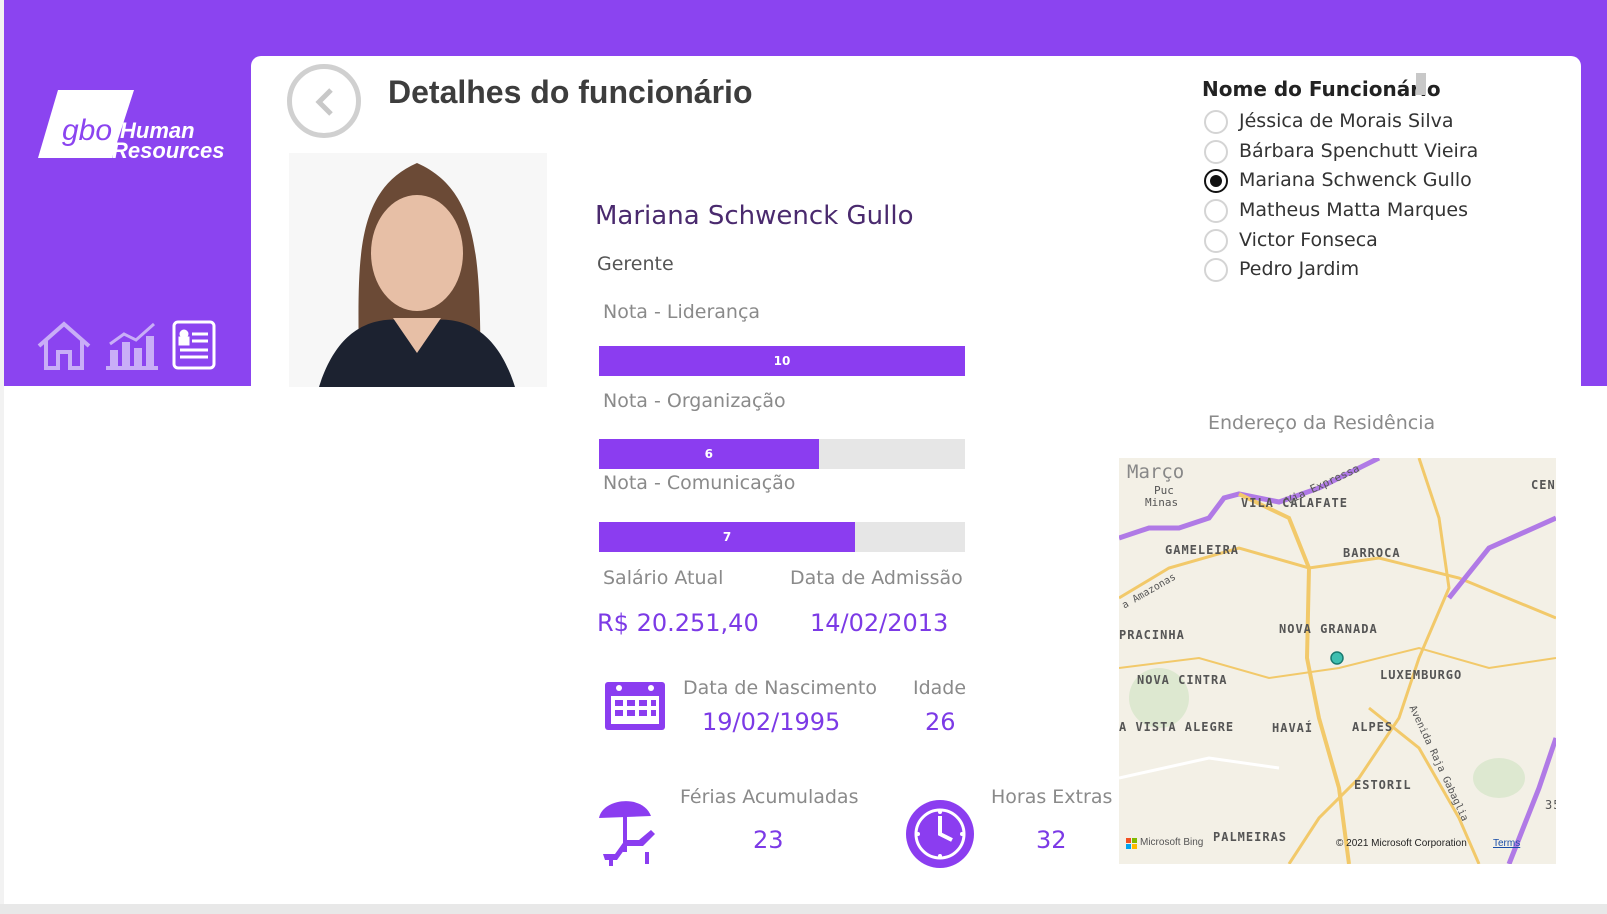  What do you see at coordinates (1202, 550) in the screenshot?
I see `map-label: GAMELEIRA` at bounding box center [1202, 550].